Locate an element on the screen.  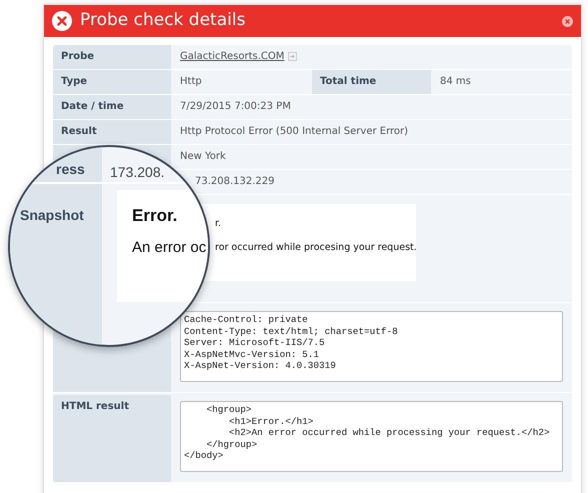
row-label: Type is located at coordinates (112, 82).